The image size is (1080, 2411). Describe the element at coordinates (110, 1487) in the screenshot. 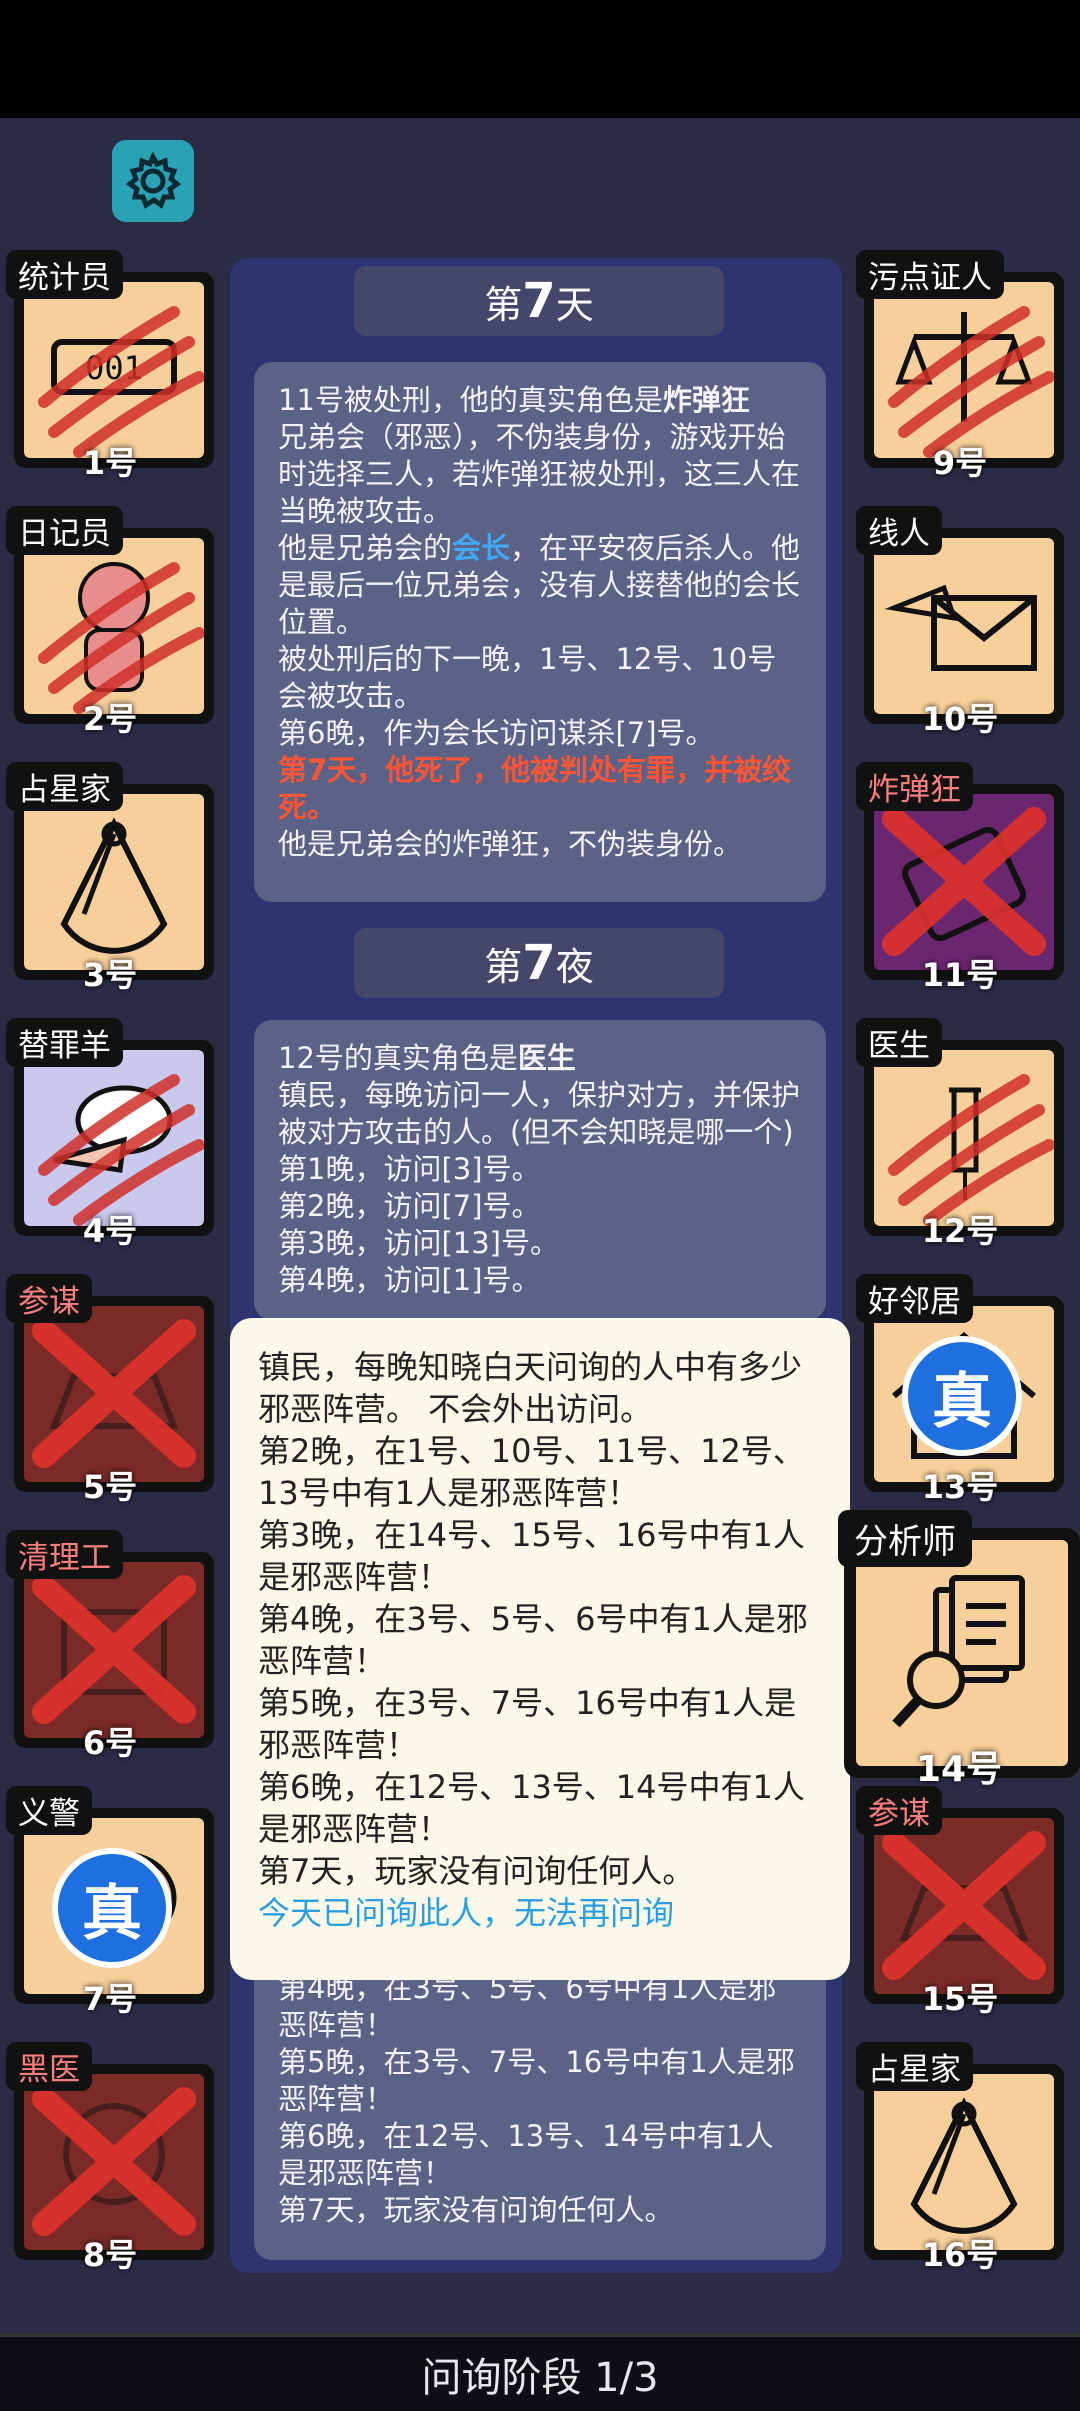

I see `player-number: 5号` at that location.